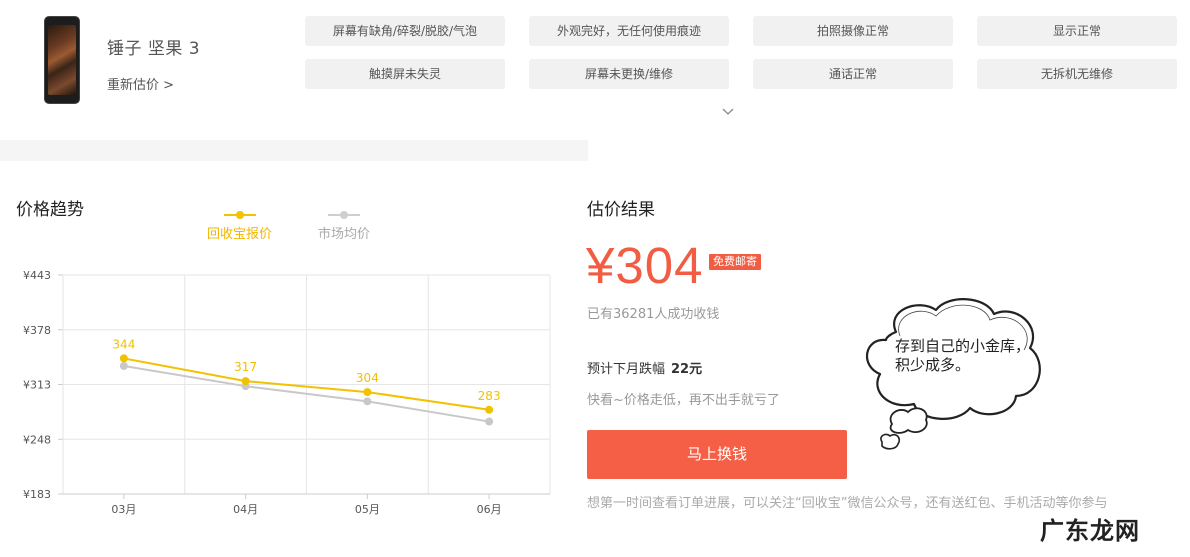 This screenshot has height=557, width=1190. Describe the element at coordinates (621, 210) in the screenshot. I see `result-title: 估价结果` at that location.